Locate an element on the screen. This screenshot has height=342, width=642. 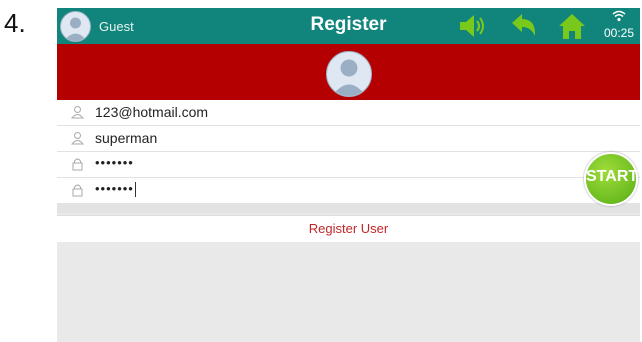
email-value: 123@hotmail.com is located at coordinates (152, 112).